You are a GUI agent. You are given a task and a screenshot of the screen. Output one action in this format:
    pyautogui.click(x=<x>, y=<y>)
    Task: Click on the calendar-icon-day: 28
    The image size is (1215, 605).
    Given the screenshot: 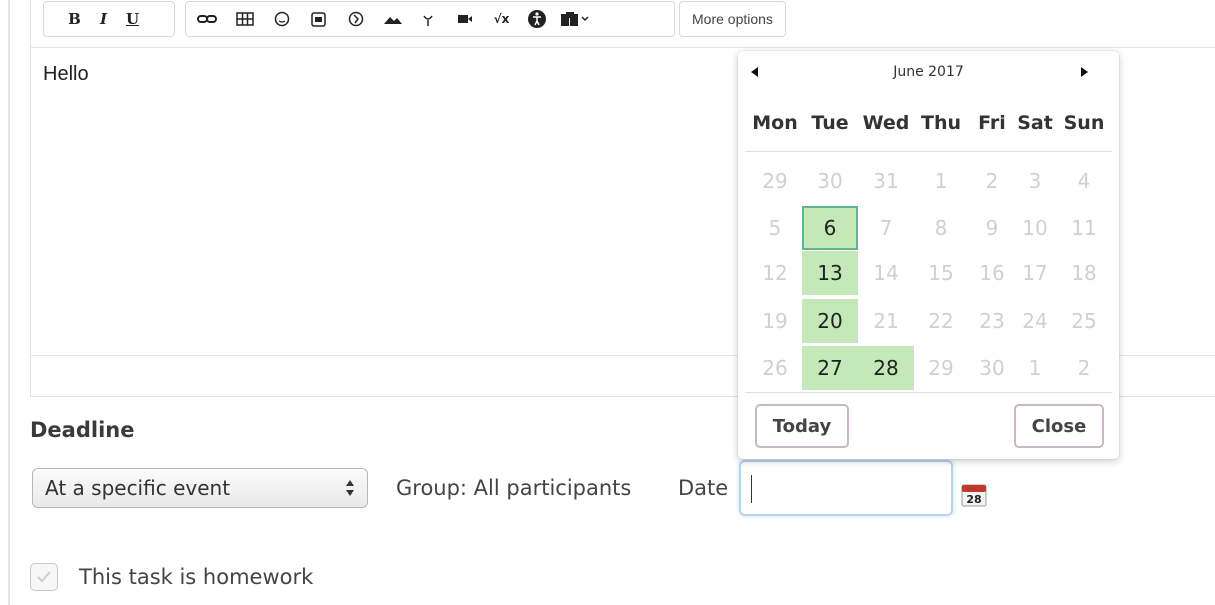 What is the action you would take?
    pyautogui.click(x=973, y=499)
    